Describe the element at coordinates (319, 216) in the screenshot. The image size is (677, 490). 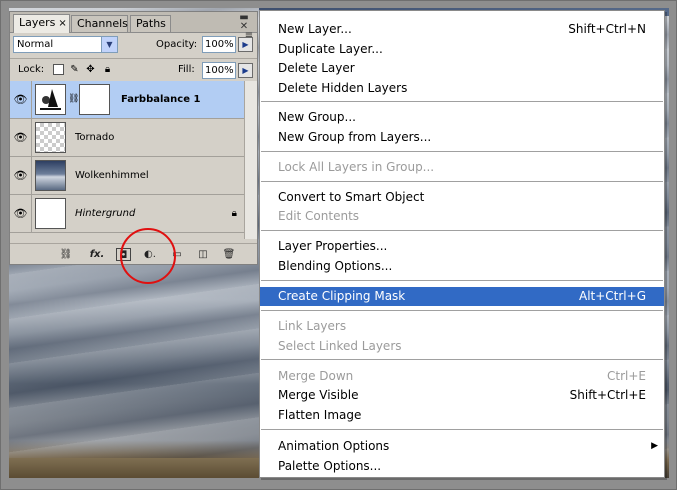
I see `menu-item-label: Edit Contents` at that location.